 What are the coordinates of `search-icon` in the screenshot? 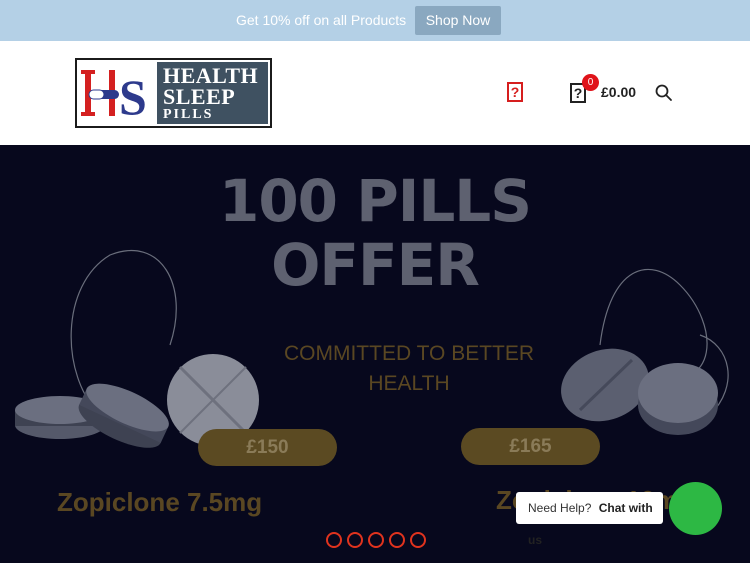 It's located at (664, 93).